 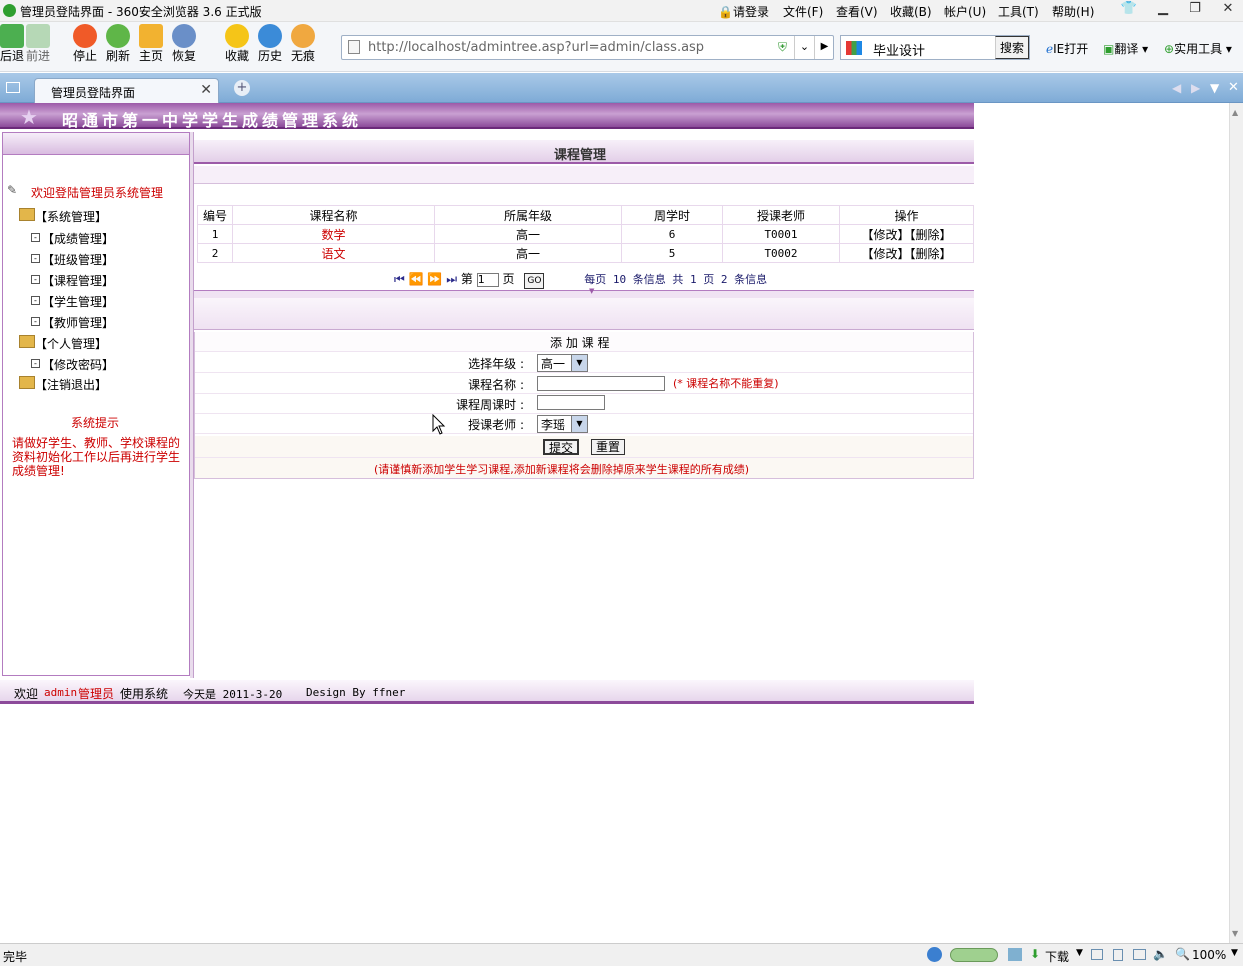 What do you see at coordinates (333, 234) in the screenshot?
I see `cell-course-link: 数学` at bounding box center [333, 234].